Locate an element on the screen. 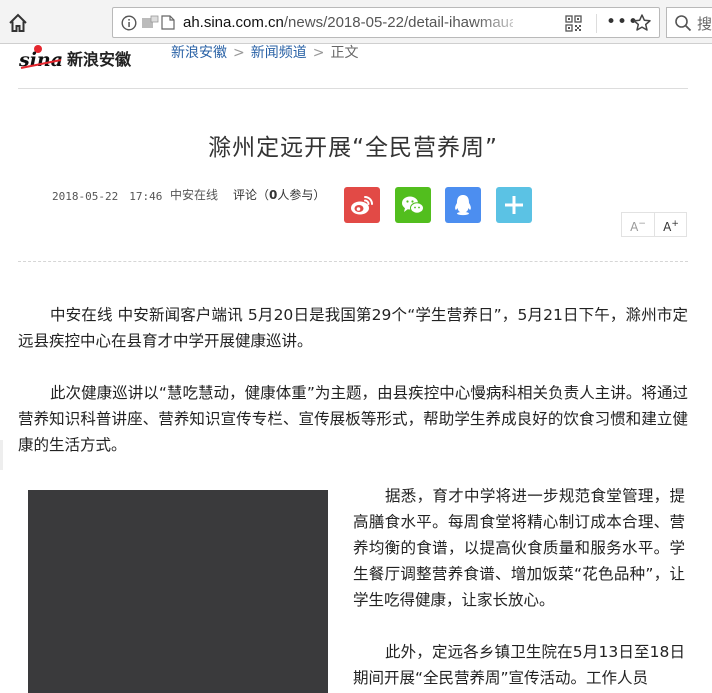 The height and width of the screenshot is (693, 712). font-size-controls: A− A+ is located at coordinates (654, 224).